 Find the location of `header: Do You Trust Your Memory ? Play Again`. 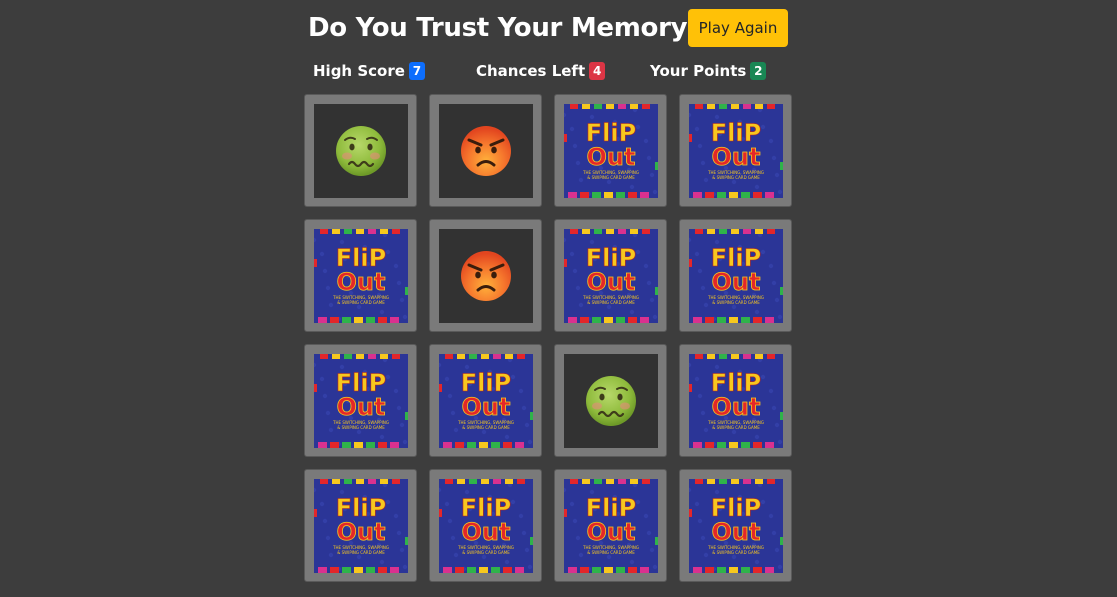

header: Do You Trust Your Memory ? Play Again is located at coordinates (558, 28).